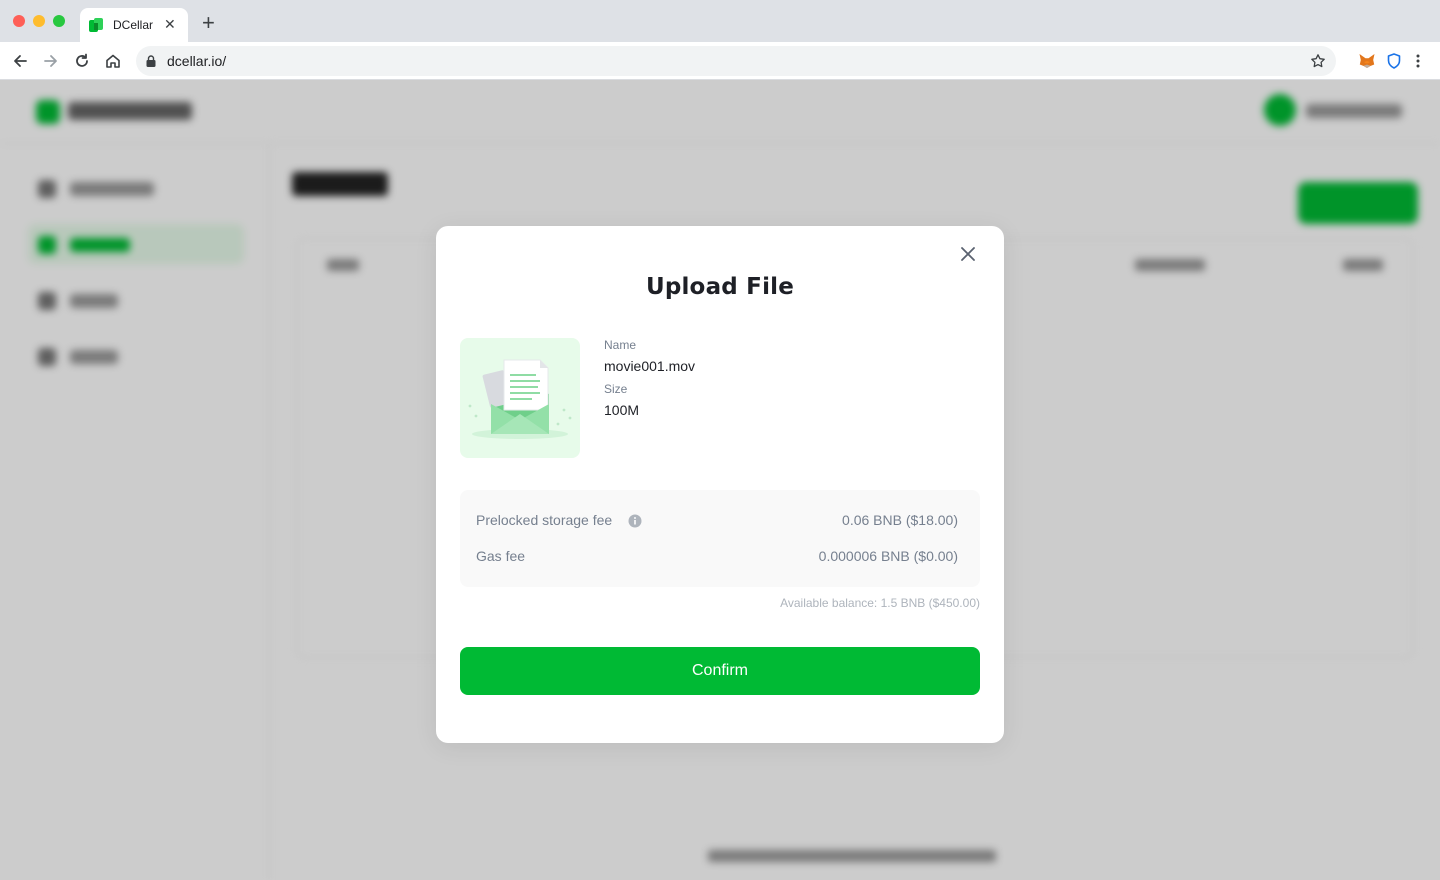 The height and width of the screenshot is (880, 1440). I want to click on envelope-document-illustration, so click(520, 399).